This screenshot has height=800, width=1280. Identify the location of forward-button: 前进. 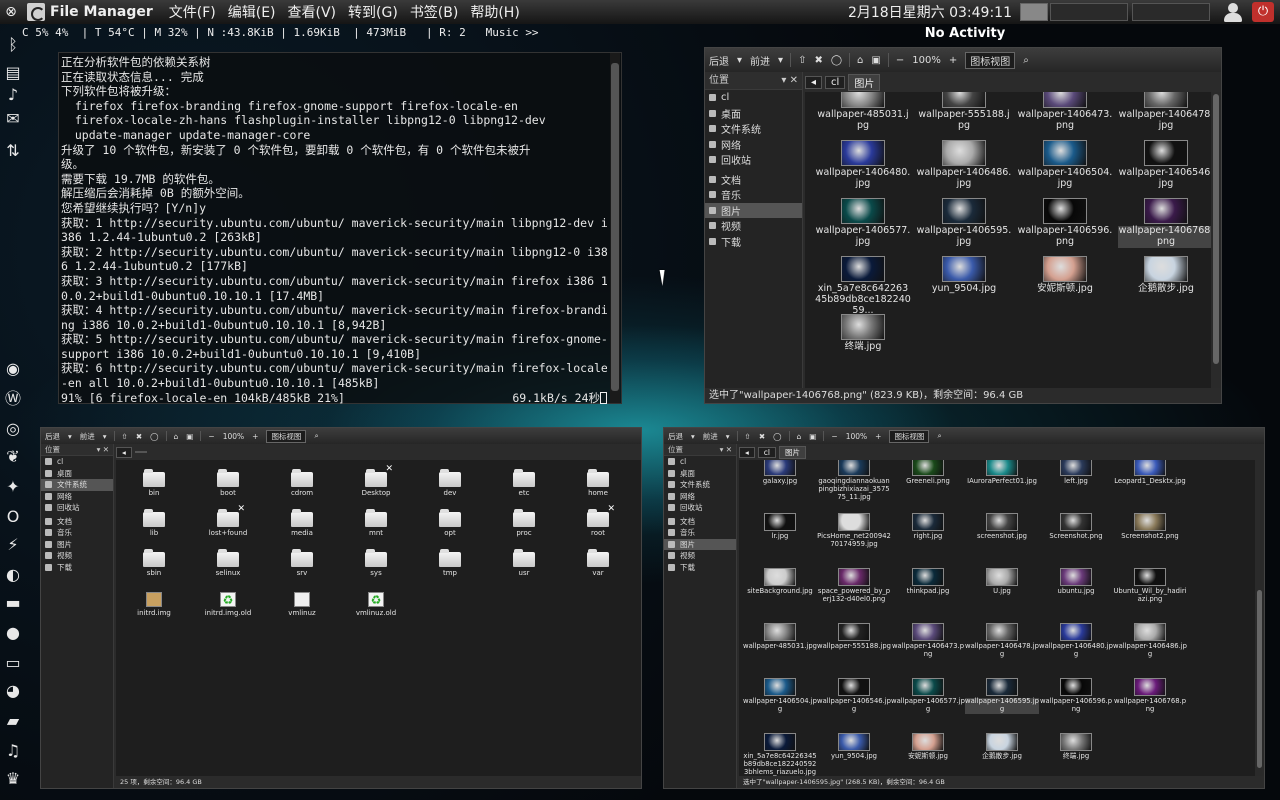
(710, 436).